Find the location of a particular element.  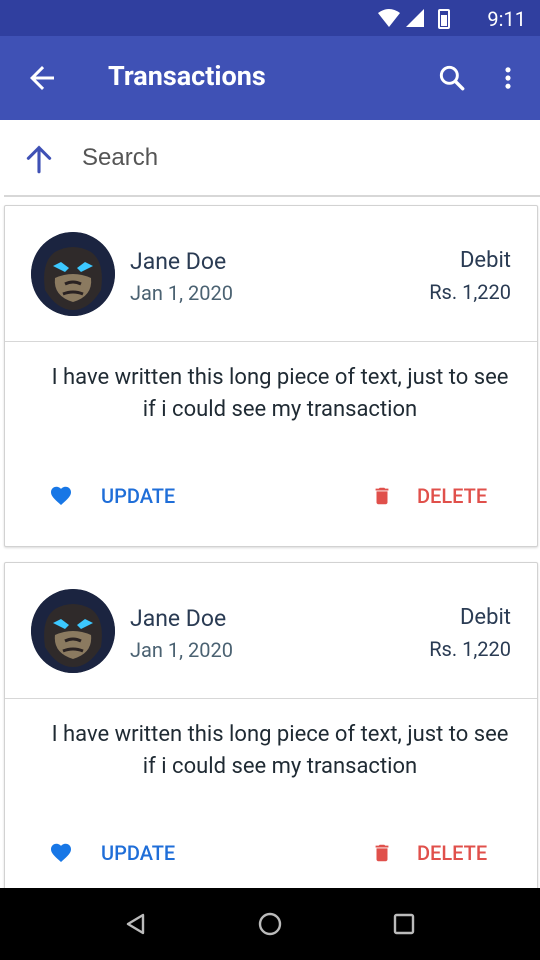

home-circle-icon is located at coordinates (270, 924).